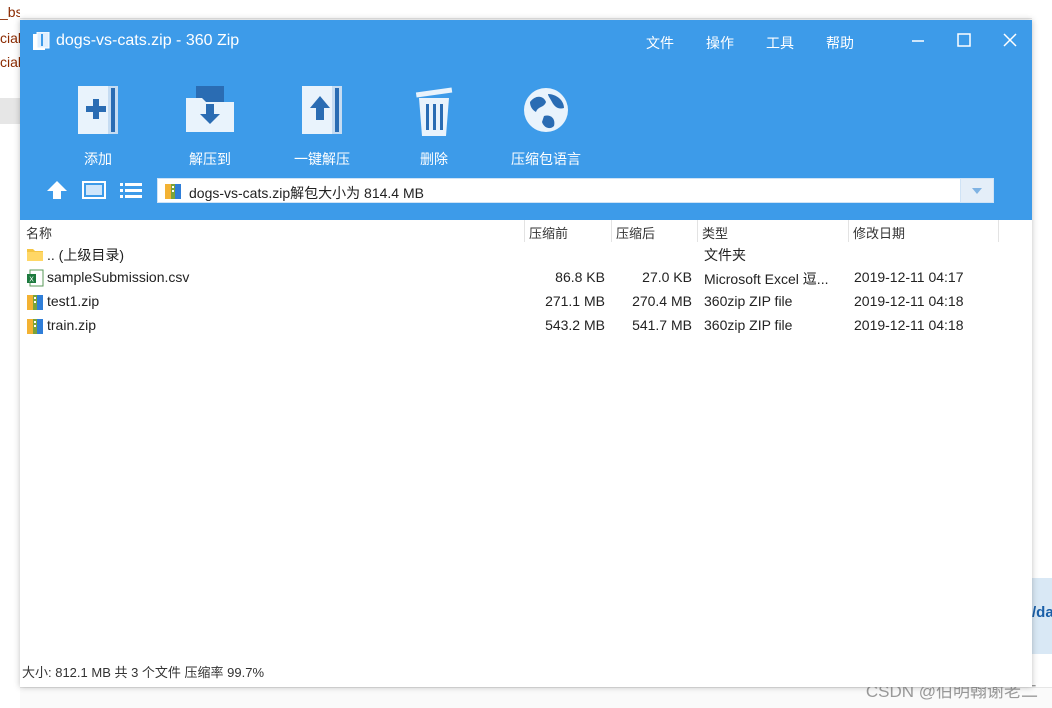 This screenshot has width=1052, height=708. I want to click on menu-operate: 操作, so click(720, 43).